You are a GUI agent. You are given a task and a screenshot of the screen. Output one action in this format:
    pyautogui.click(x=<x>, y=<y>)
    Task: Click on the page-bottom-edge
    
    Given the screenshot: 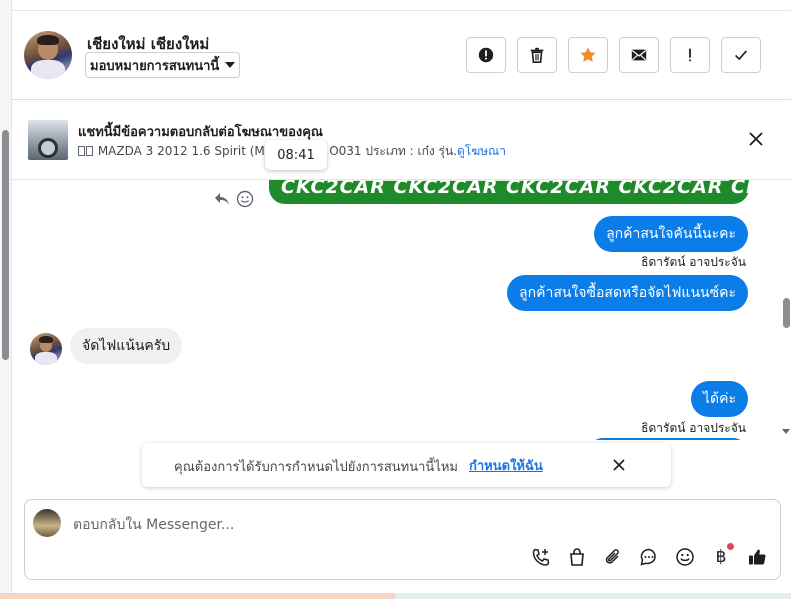 What is the action you would take?
    pyautogui.click(x=395, y=596)
    